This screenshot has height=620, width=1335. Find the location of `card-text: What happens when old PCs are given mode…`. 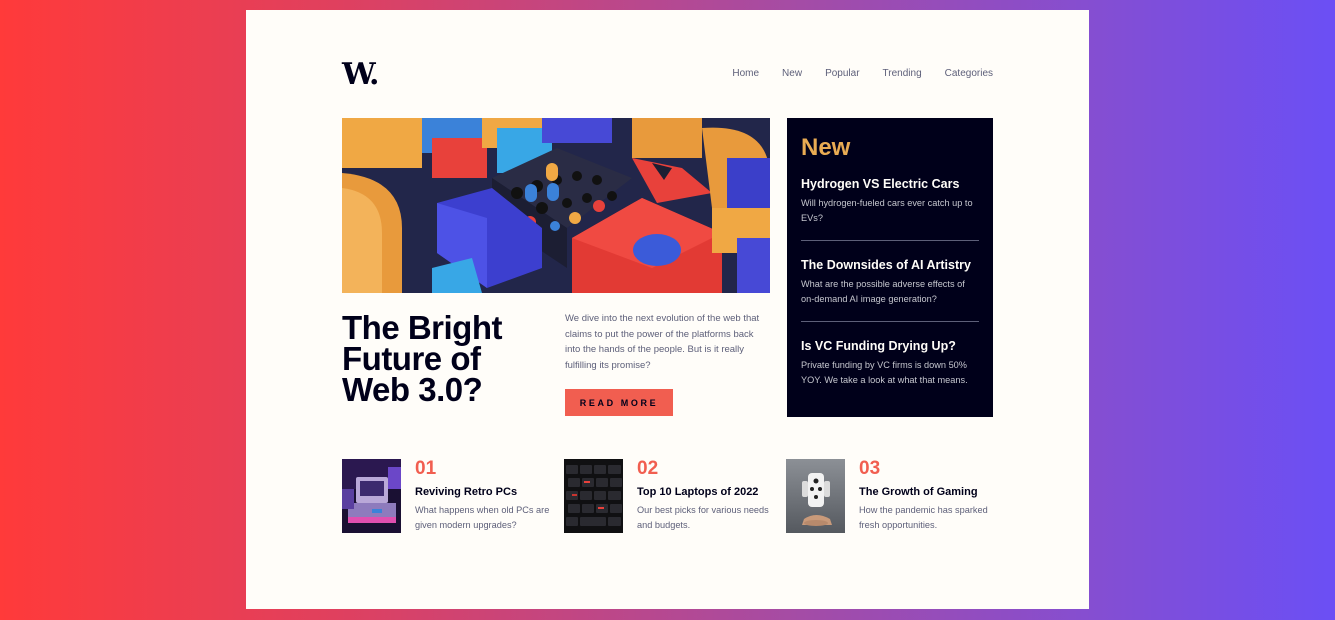

card-text: What happens when old PCs are given mode… is located at coordinates (482, 517).